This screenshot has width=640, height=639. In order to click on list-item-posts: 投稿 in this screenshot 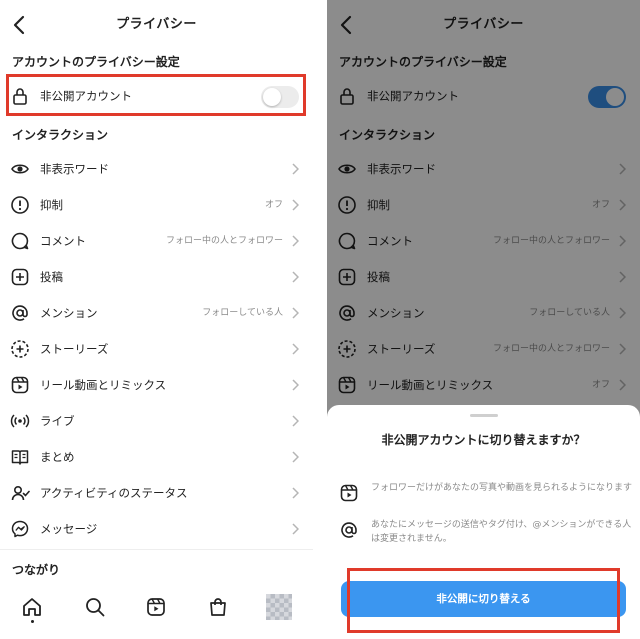, I will do `click(156, 277)`.